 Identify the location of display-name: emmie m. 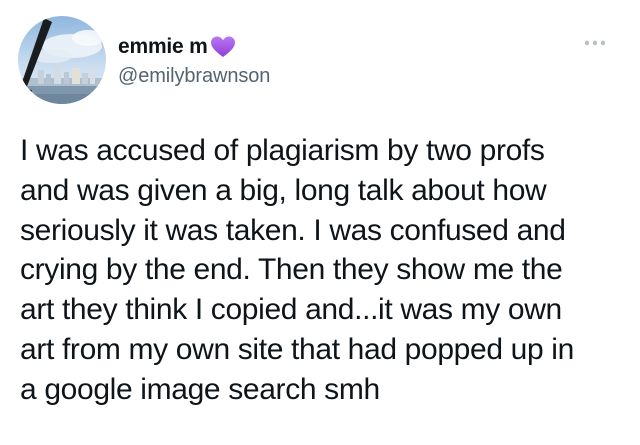
(163, 47).